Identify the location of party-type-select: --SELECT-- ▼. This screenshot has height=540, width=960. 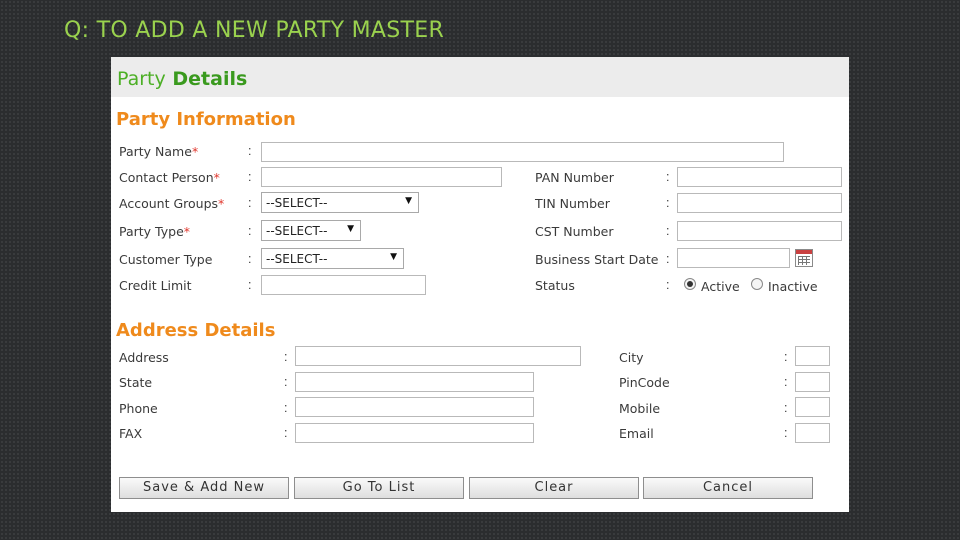
(311, 230).